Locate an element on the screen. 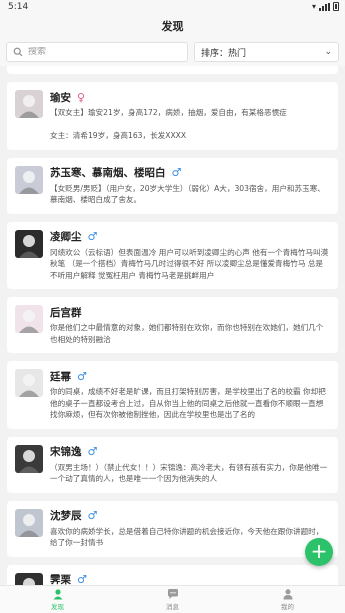 The height and width of the screenshot is (613, 345). sort-dropdown: 排序：热门 ⌄ is located at coordinates (266, 52).